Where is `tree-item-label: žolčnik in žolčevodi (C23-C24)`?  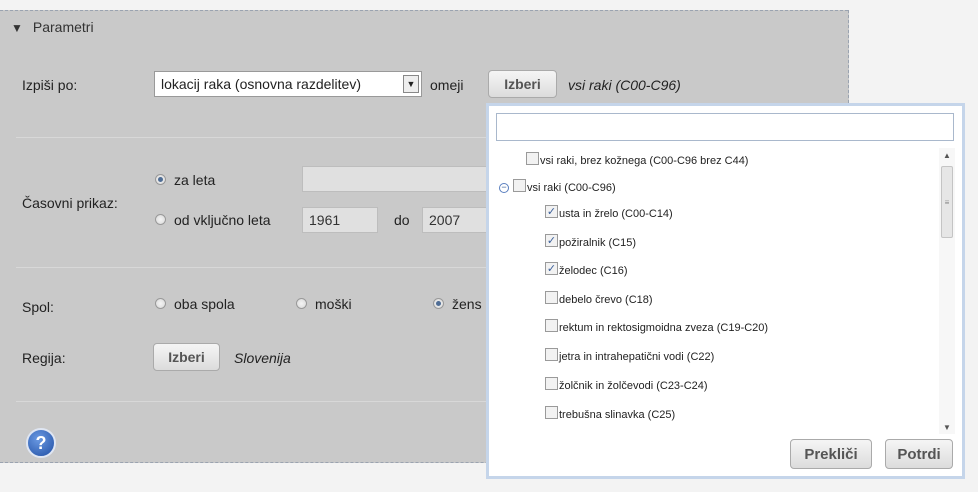 tree-item-label: žolčnik in žolčevodi (C23-C24) is located at coordinates (633, 385).